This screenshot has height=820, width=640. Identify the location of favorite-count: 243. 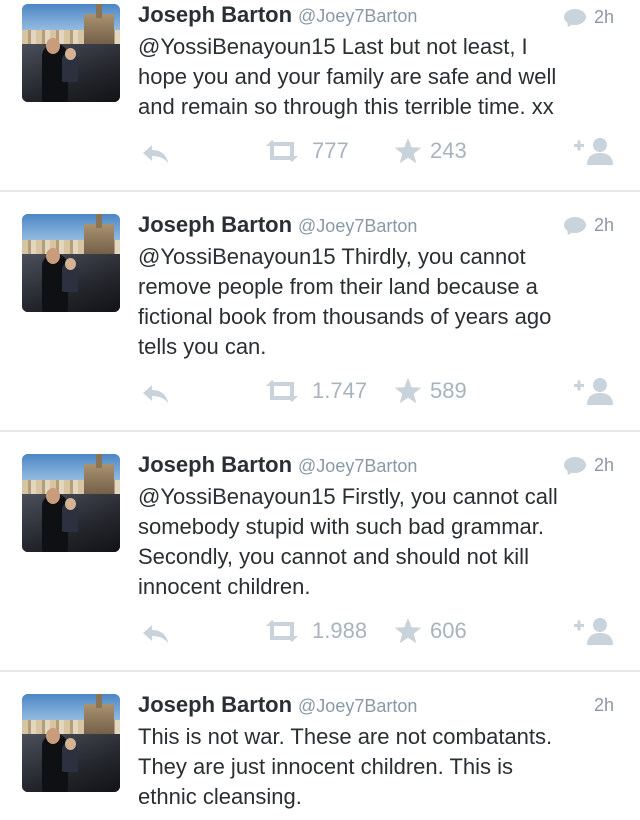
(448, 150).